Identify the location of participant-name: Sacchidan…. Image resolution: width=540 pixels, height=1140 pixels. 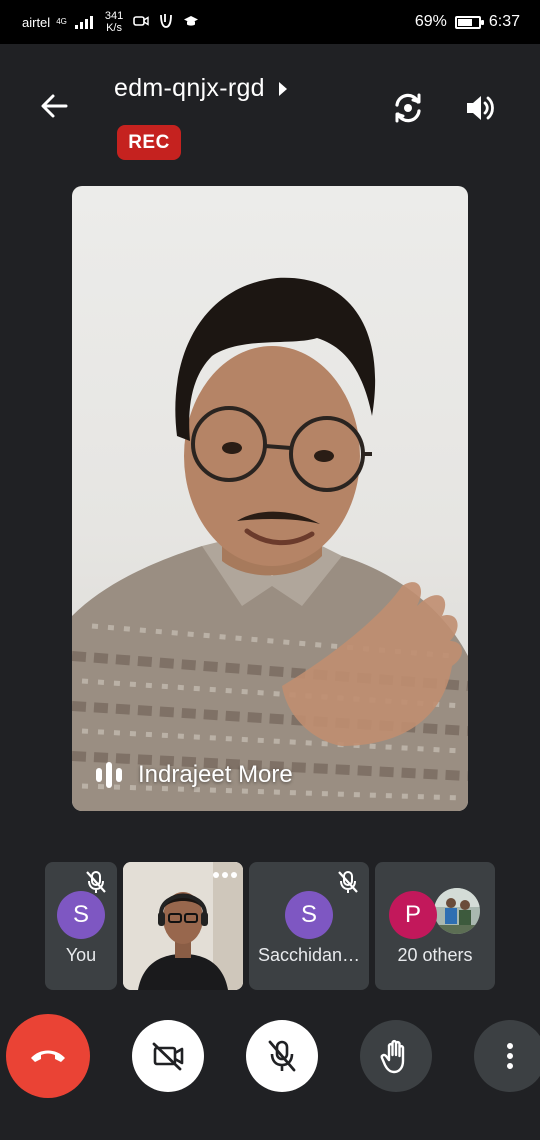
(309, 955).